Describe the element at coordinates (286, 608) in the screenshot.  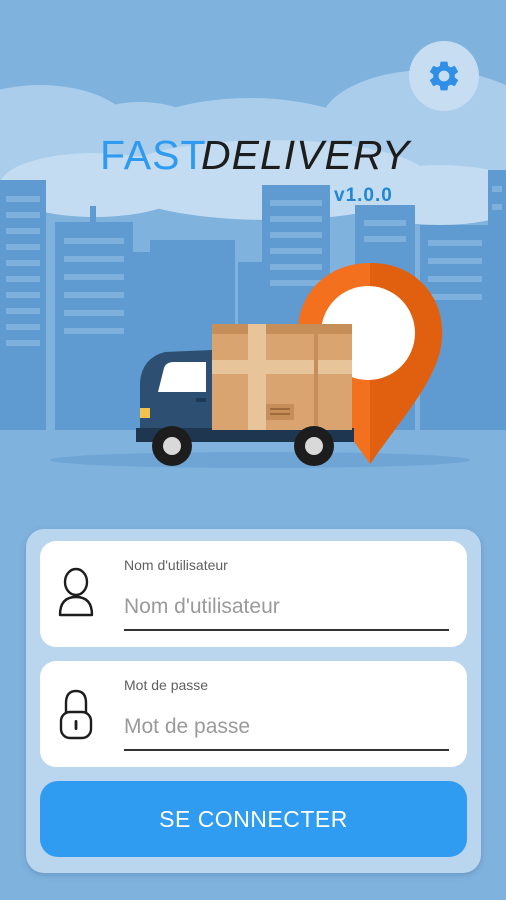
I see `username-input` at that location.